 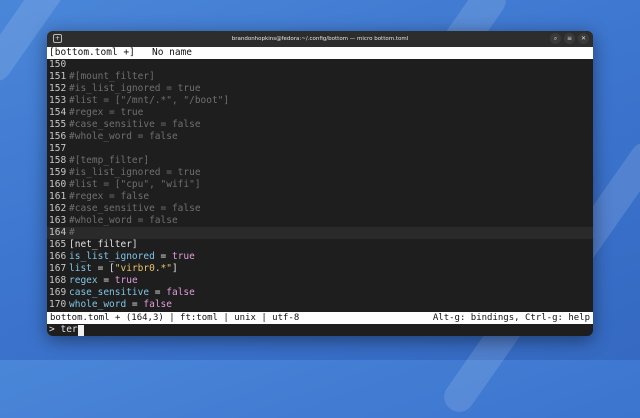 What do you see at coordinates (58, 244) in the screenshot?
I see `line-number: 165` at bounding box center [58, 244].